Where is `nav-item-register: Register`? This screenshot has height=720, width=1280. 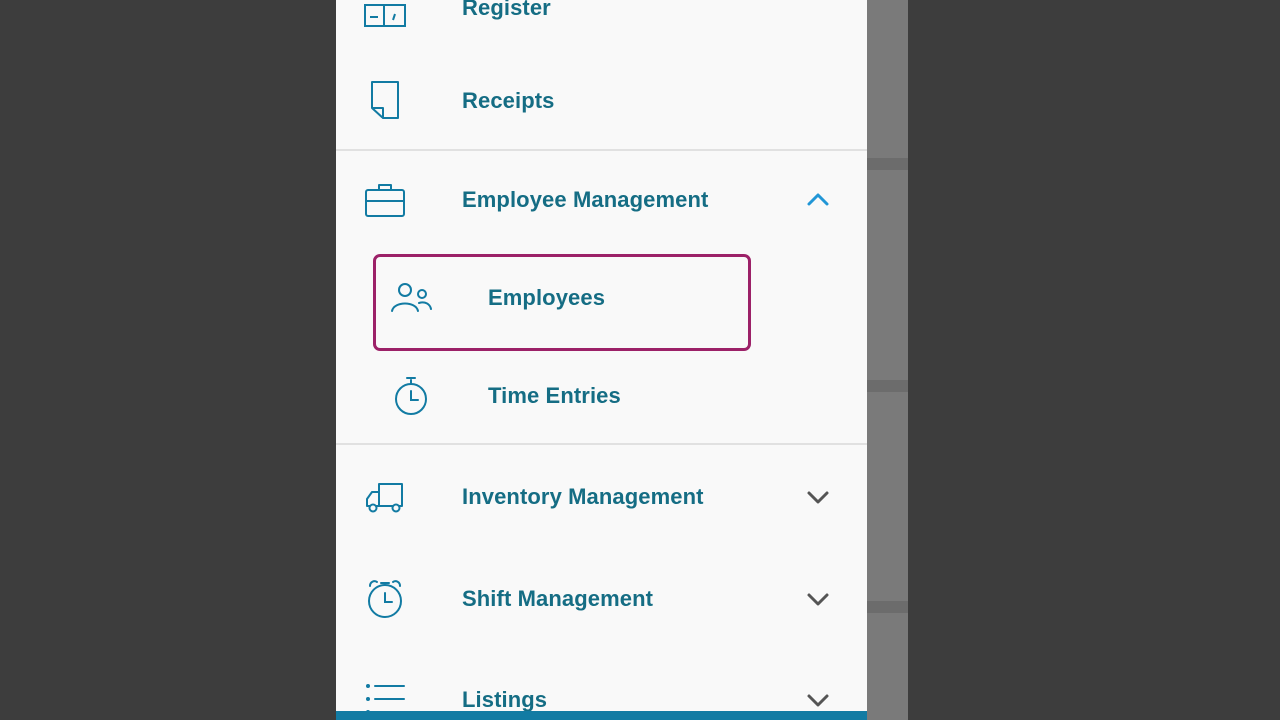 nav-item-register: Register is located at coordinates (601, 28).